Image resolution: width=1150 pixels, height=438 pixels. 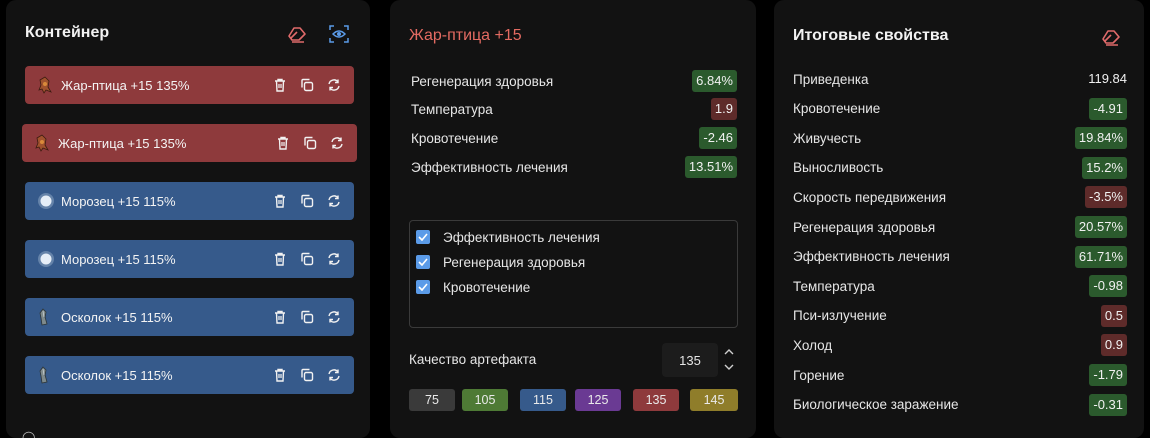 I want to click on total-stat-row: Холод 0.9, so click(x=960, y=345).